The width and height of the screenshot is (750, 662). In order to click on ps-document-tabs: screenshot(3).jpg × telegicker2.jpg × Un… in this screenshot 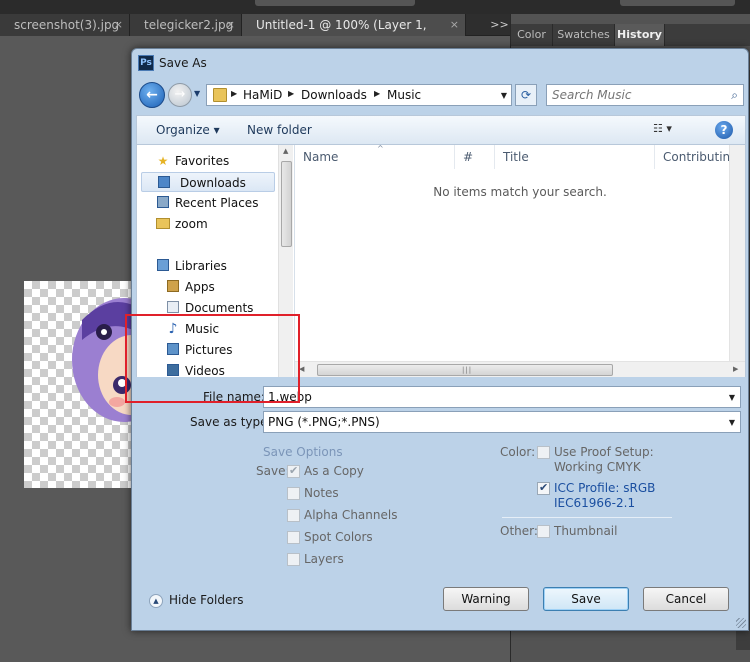, I will do `click(255, 34)`.